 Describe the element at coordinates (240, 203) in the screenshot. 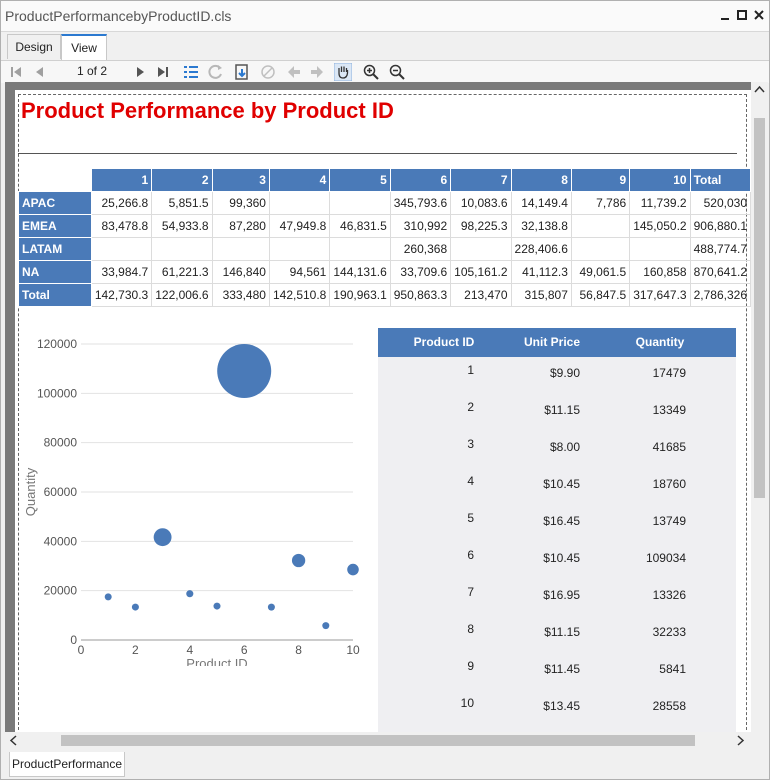

I see `crosstab-cell: 99,360` at that location.